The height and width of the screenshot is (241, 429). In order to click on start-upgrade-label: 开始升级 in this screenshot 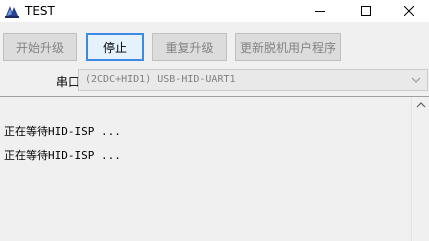, I will do `click(39, 47)`.